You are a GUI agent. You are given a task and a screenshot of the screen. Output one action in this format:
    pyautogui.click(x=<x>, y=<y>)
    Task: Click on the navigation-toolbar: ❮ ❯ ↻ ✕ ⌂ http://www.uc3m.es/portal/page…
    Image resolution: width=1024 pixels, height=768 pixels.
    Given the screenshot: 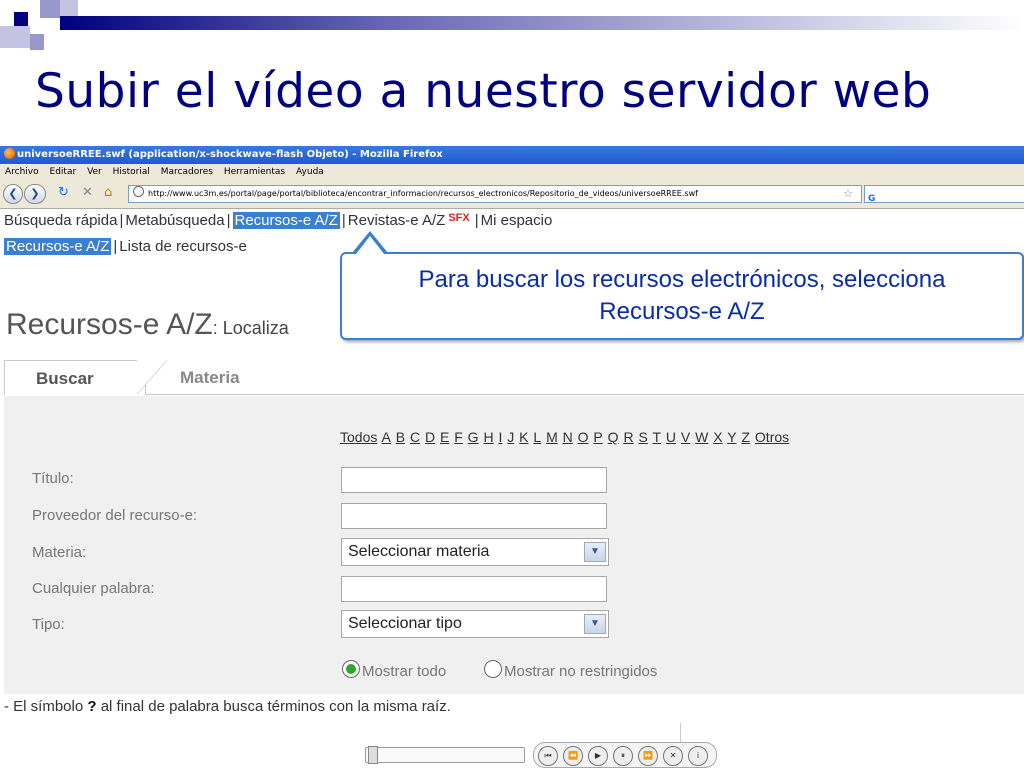 What is the action you would take?
    pyautogui.click(x=512, y=194)
    